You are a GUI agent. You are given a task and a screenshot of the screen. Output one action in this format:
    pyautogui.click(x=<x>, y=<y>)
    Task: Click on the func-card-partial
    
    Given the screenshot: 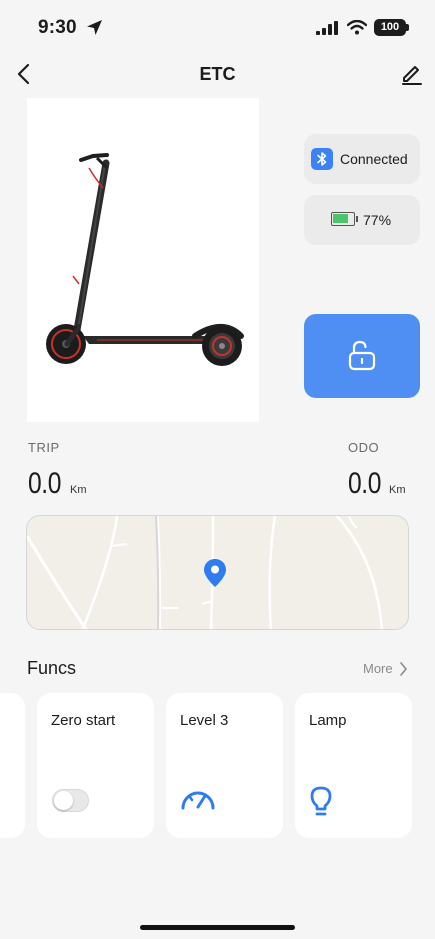 What is the action you would take?
    pyautogui.click(x=12, y=765)
    